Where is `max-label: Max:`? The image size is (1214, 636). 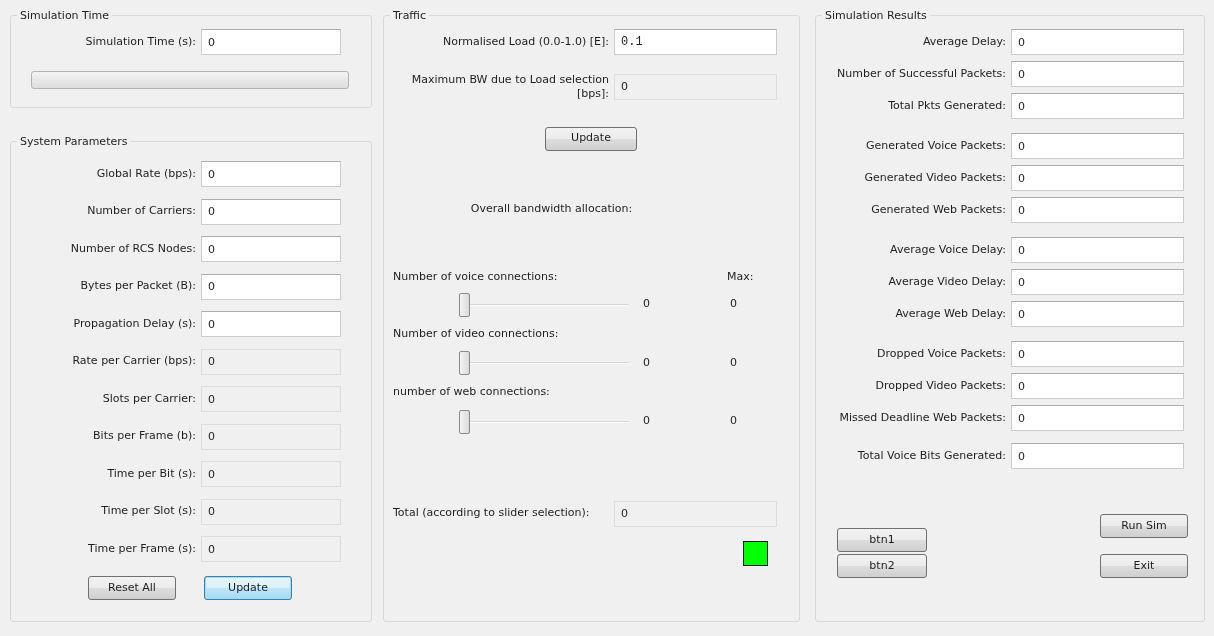
max-label: Max: is located at coordinates (740, 277).